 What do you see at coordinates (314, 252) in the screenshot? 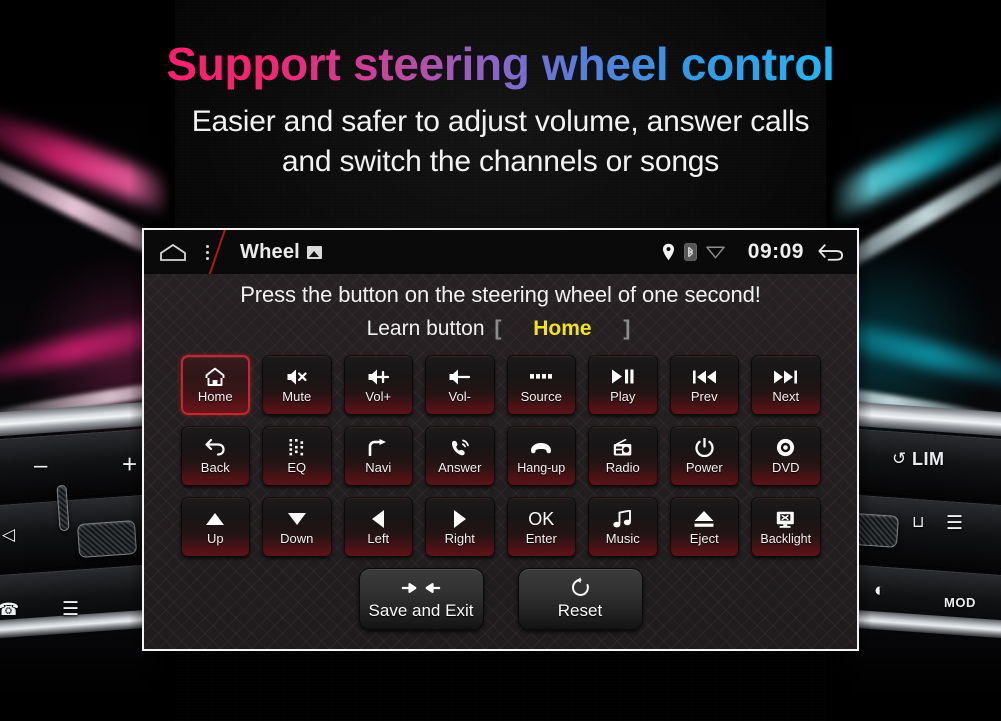
I see `picture-icon` at bounding box center [314, 252].